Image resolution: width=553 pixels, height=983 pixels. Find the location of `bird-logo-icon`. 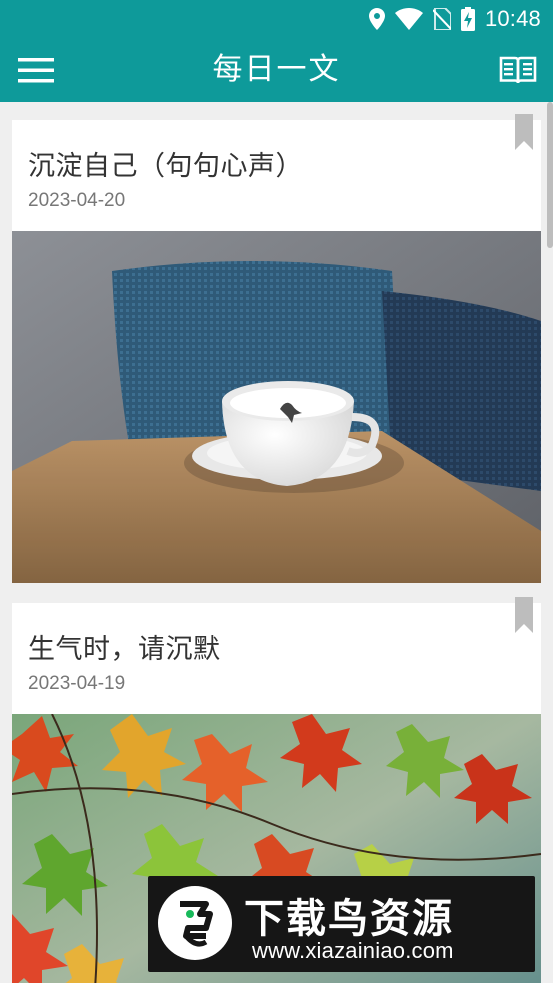

bird-logo-icon is located at coordinates (196, 924).